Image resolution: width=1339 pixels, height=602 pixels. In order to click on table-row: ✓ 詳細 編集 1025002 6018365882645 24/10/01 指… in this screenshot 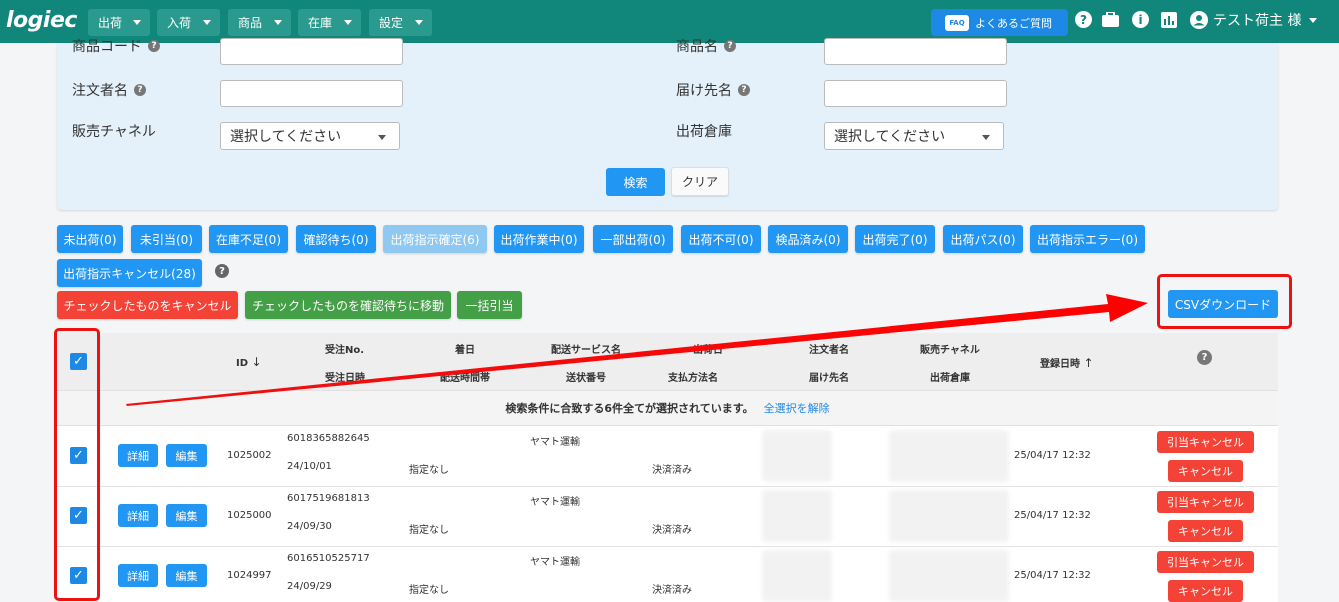, I will do `click(667, 457)`.